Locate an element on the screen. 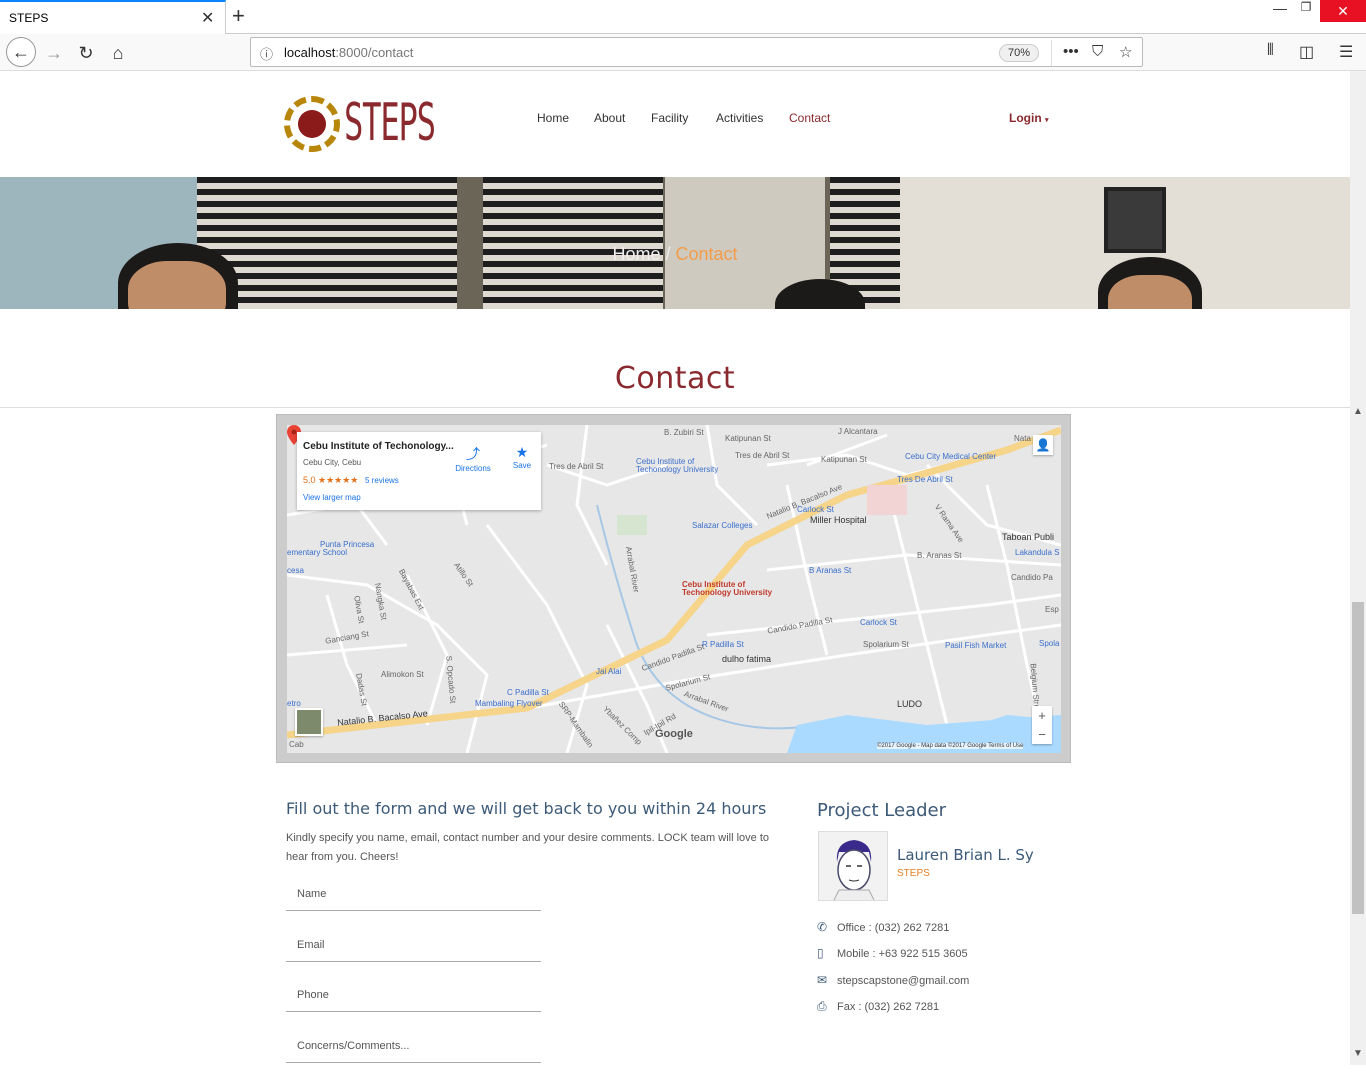 This screenshot has width=1366, height=1090. hero-window-mid is located at coordinates (573, 243).